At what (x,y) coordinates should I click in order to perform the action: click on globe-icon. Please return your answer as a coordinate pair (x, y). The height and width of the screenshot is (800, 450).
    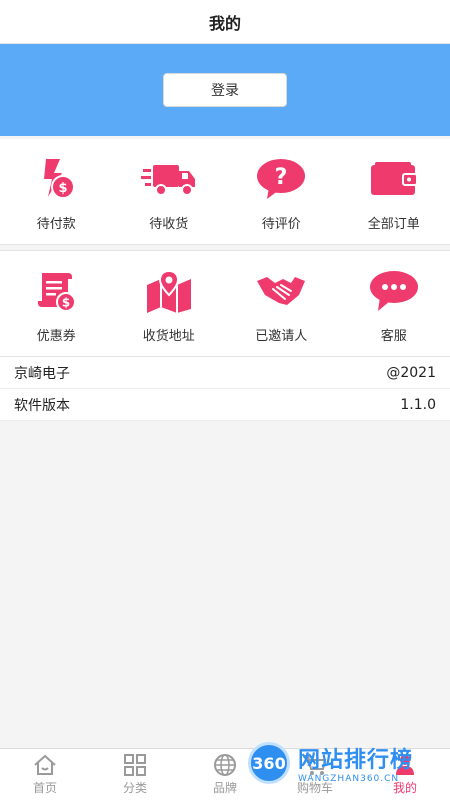
    Looking at the image, I should click on (225, 765).